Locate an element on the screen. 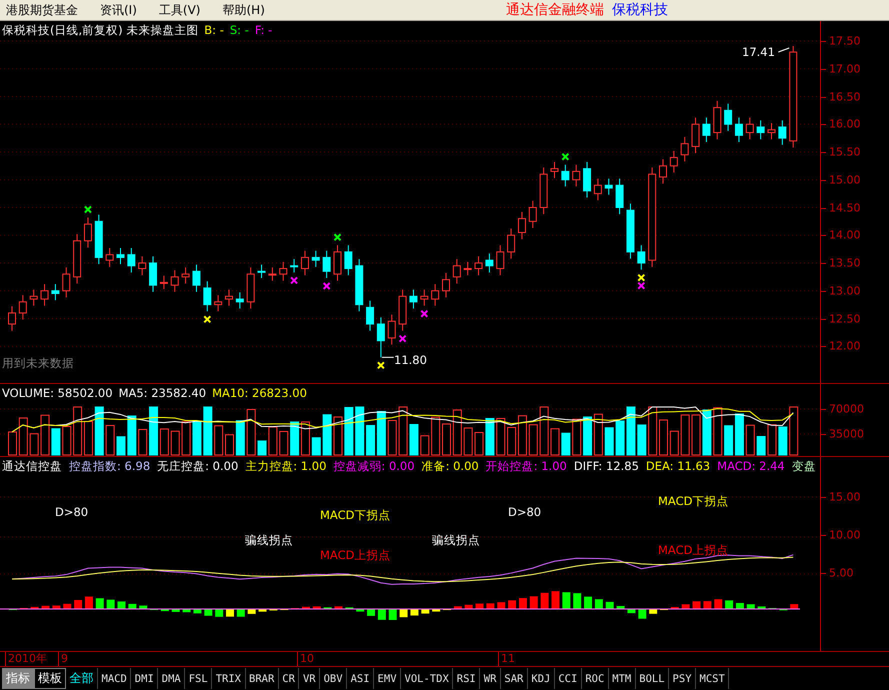  axis-label: 14.00 is located at coordinates (844, 235).